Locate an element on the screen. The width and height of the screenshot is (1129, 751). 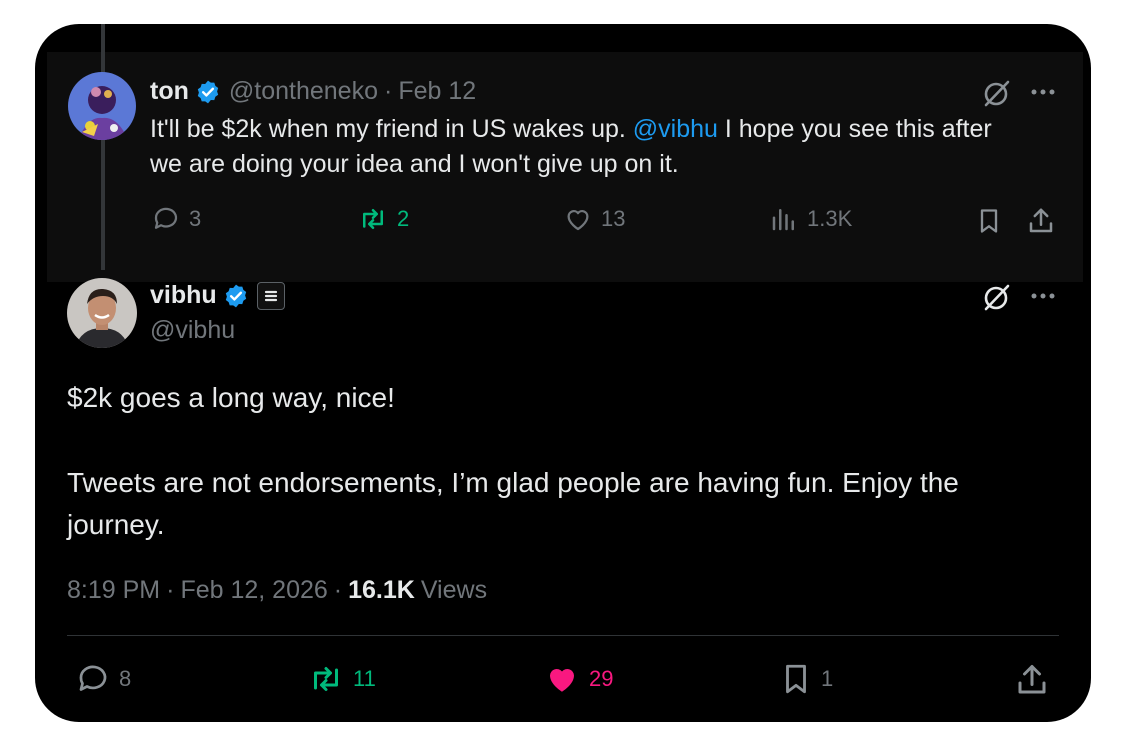
author-name: vibhu is located at coordinates (183, 295).